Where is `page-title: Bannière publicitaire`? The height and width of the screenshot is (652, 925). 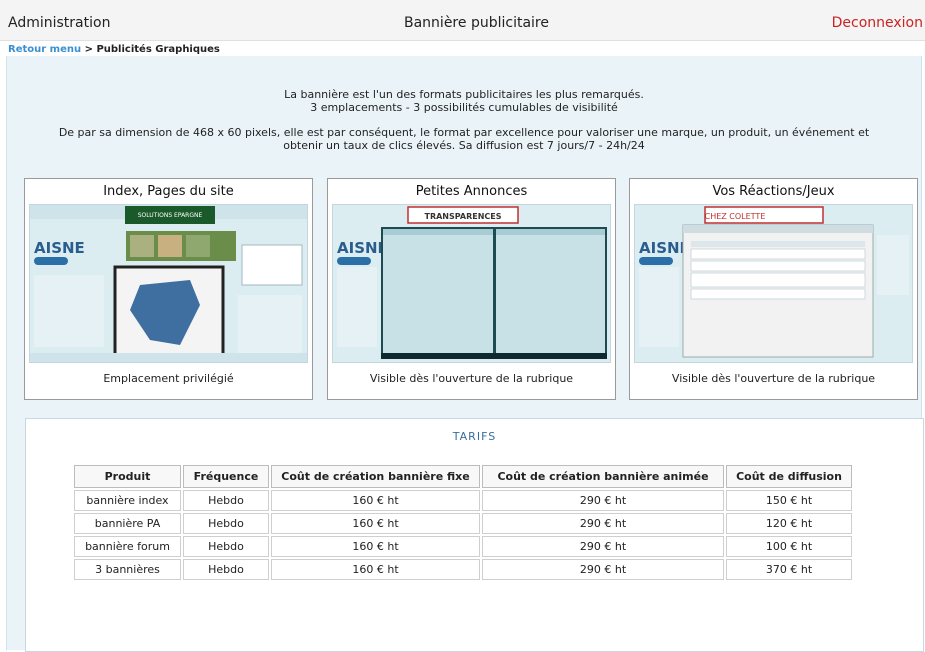
page-title: Bannière publicitaire is located at coordinates (476, 23).